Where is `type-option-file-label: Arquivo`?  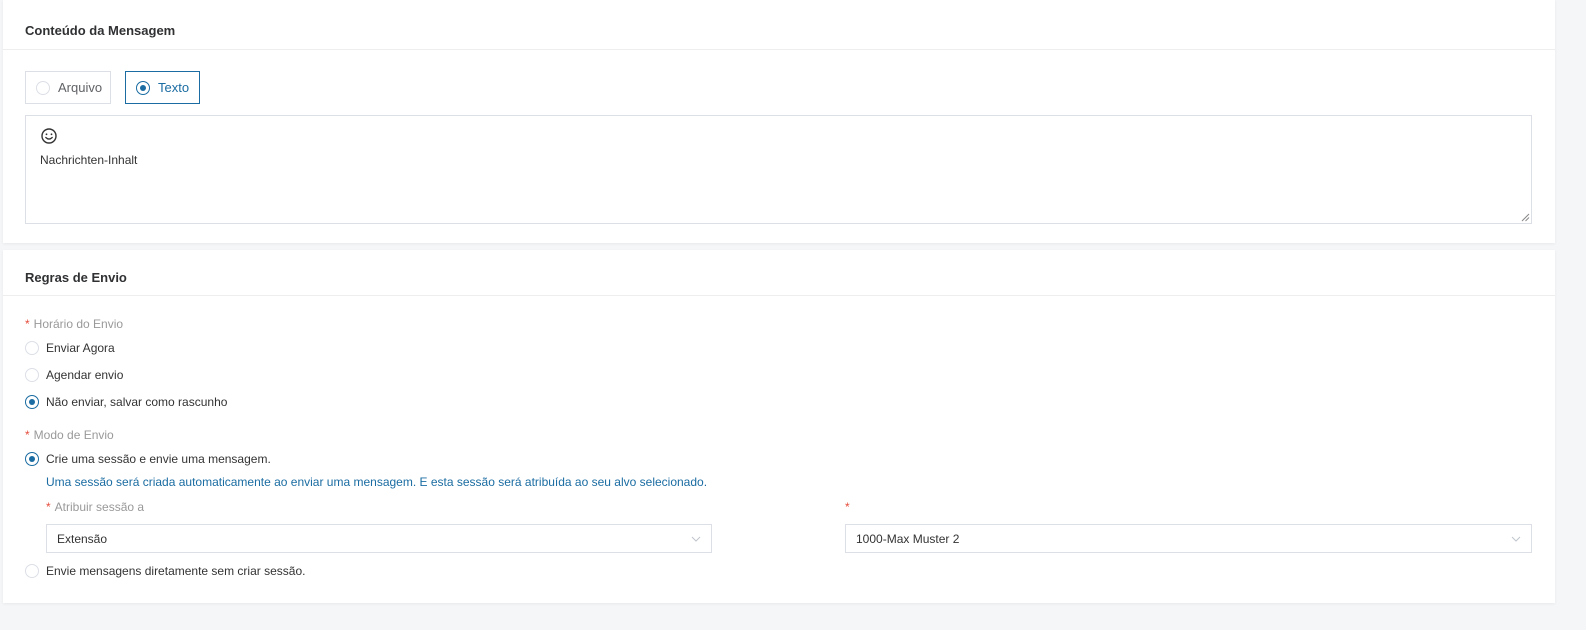
type-option-file-label: Arquivo is located at coordinates (80, 87).